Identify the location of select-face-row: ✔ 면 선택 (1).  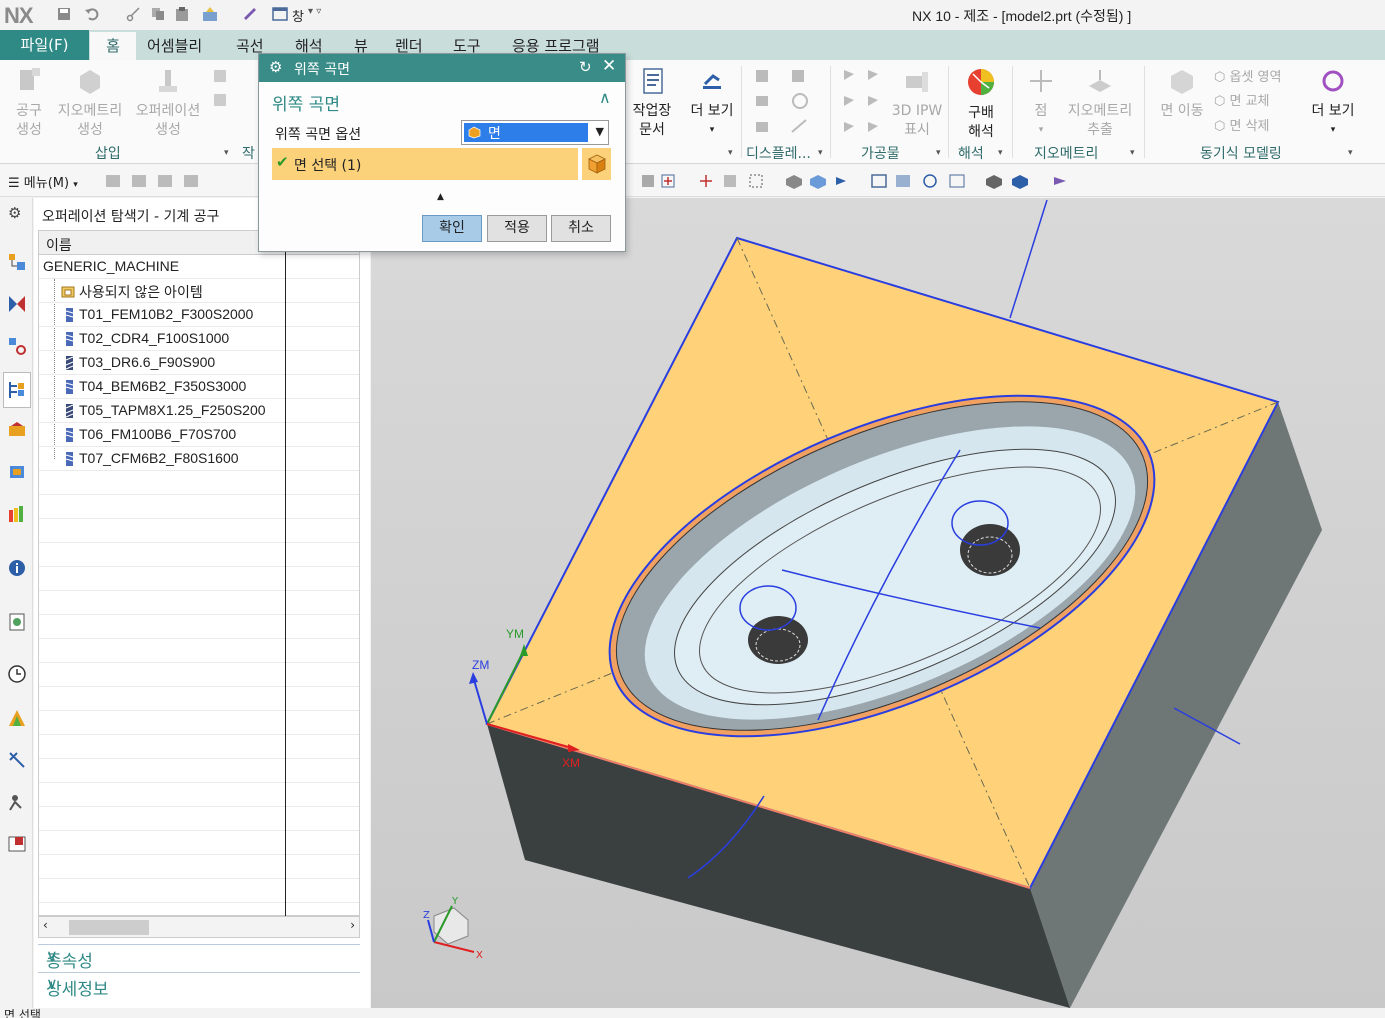
(425, 164).